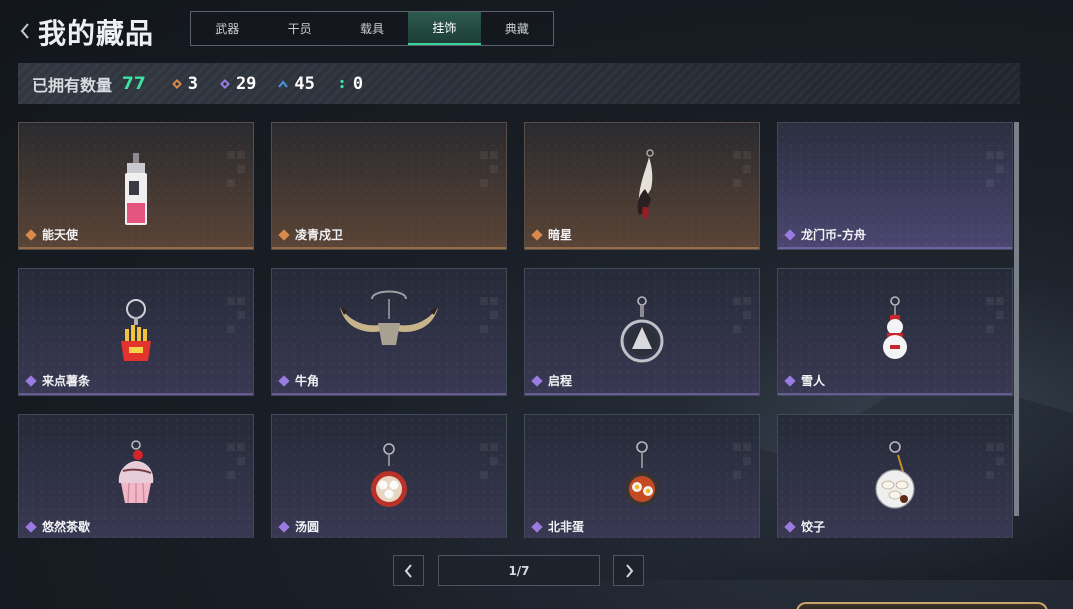 This screenshot has height=609, width=1073. I want to click on page-indicator: 1/7, so click(519, 570).